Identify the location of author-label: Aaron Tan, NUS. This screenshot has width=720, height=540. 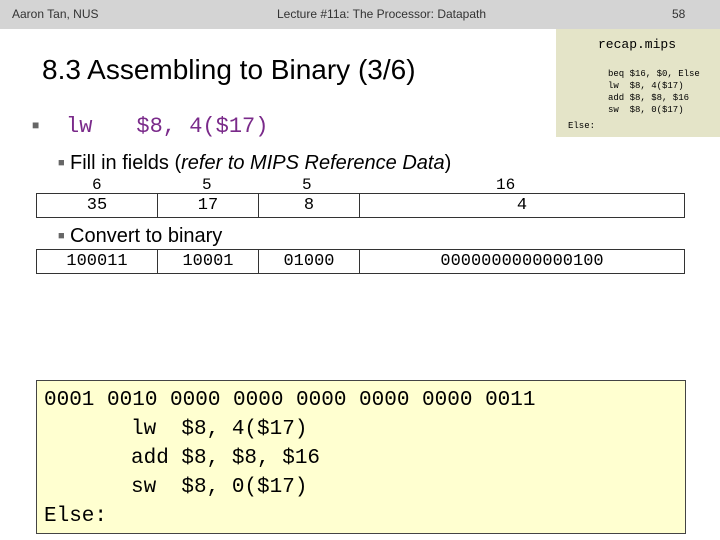
(55, 14).